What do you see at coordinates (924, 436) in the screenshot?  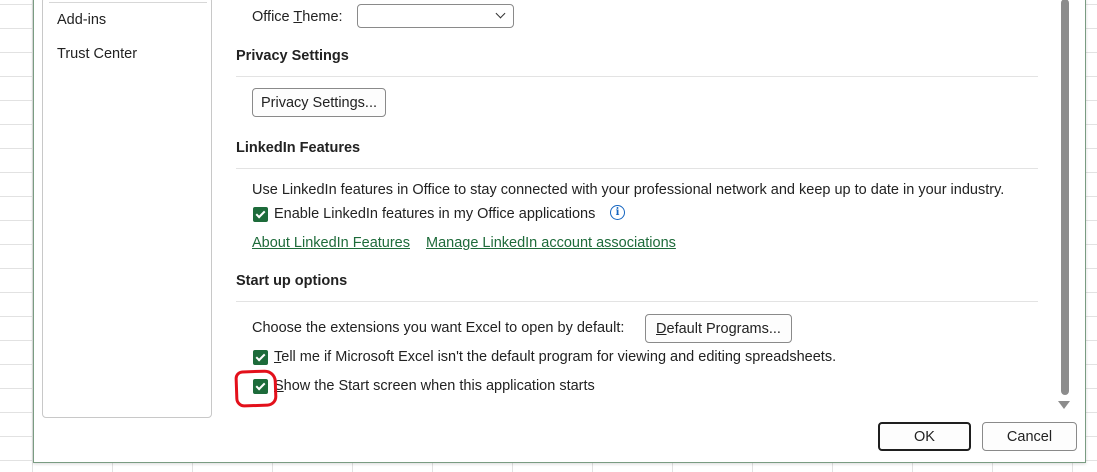 I see `ok-button: OK` at bounding box center [924, 436].